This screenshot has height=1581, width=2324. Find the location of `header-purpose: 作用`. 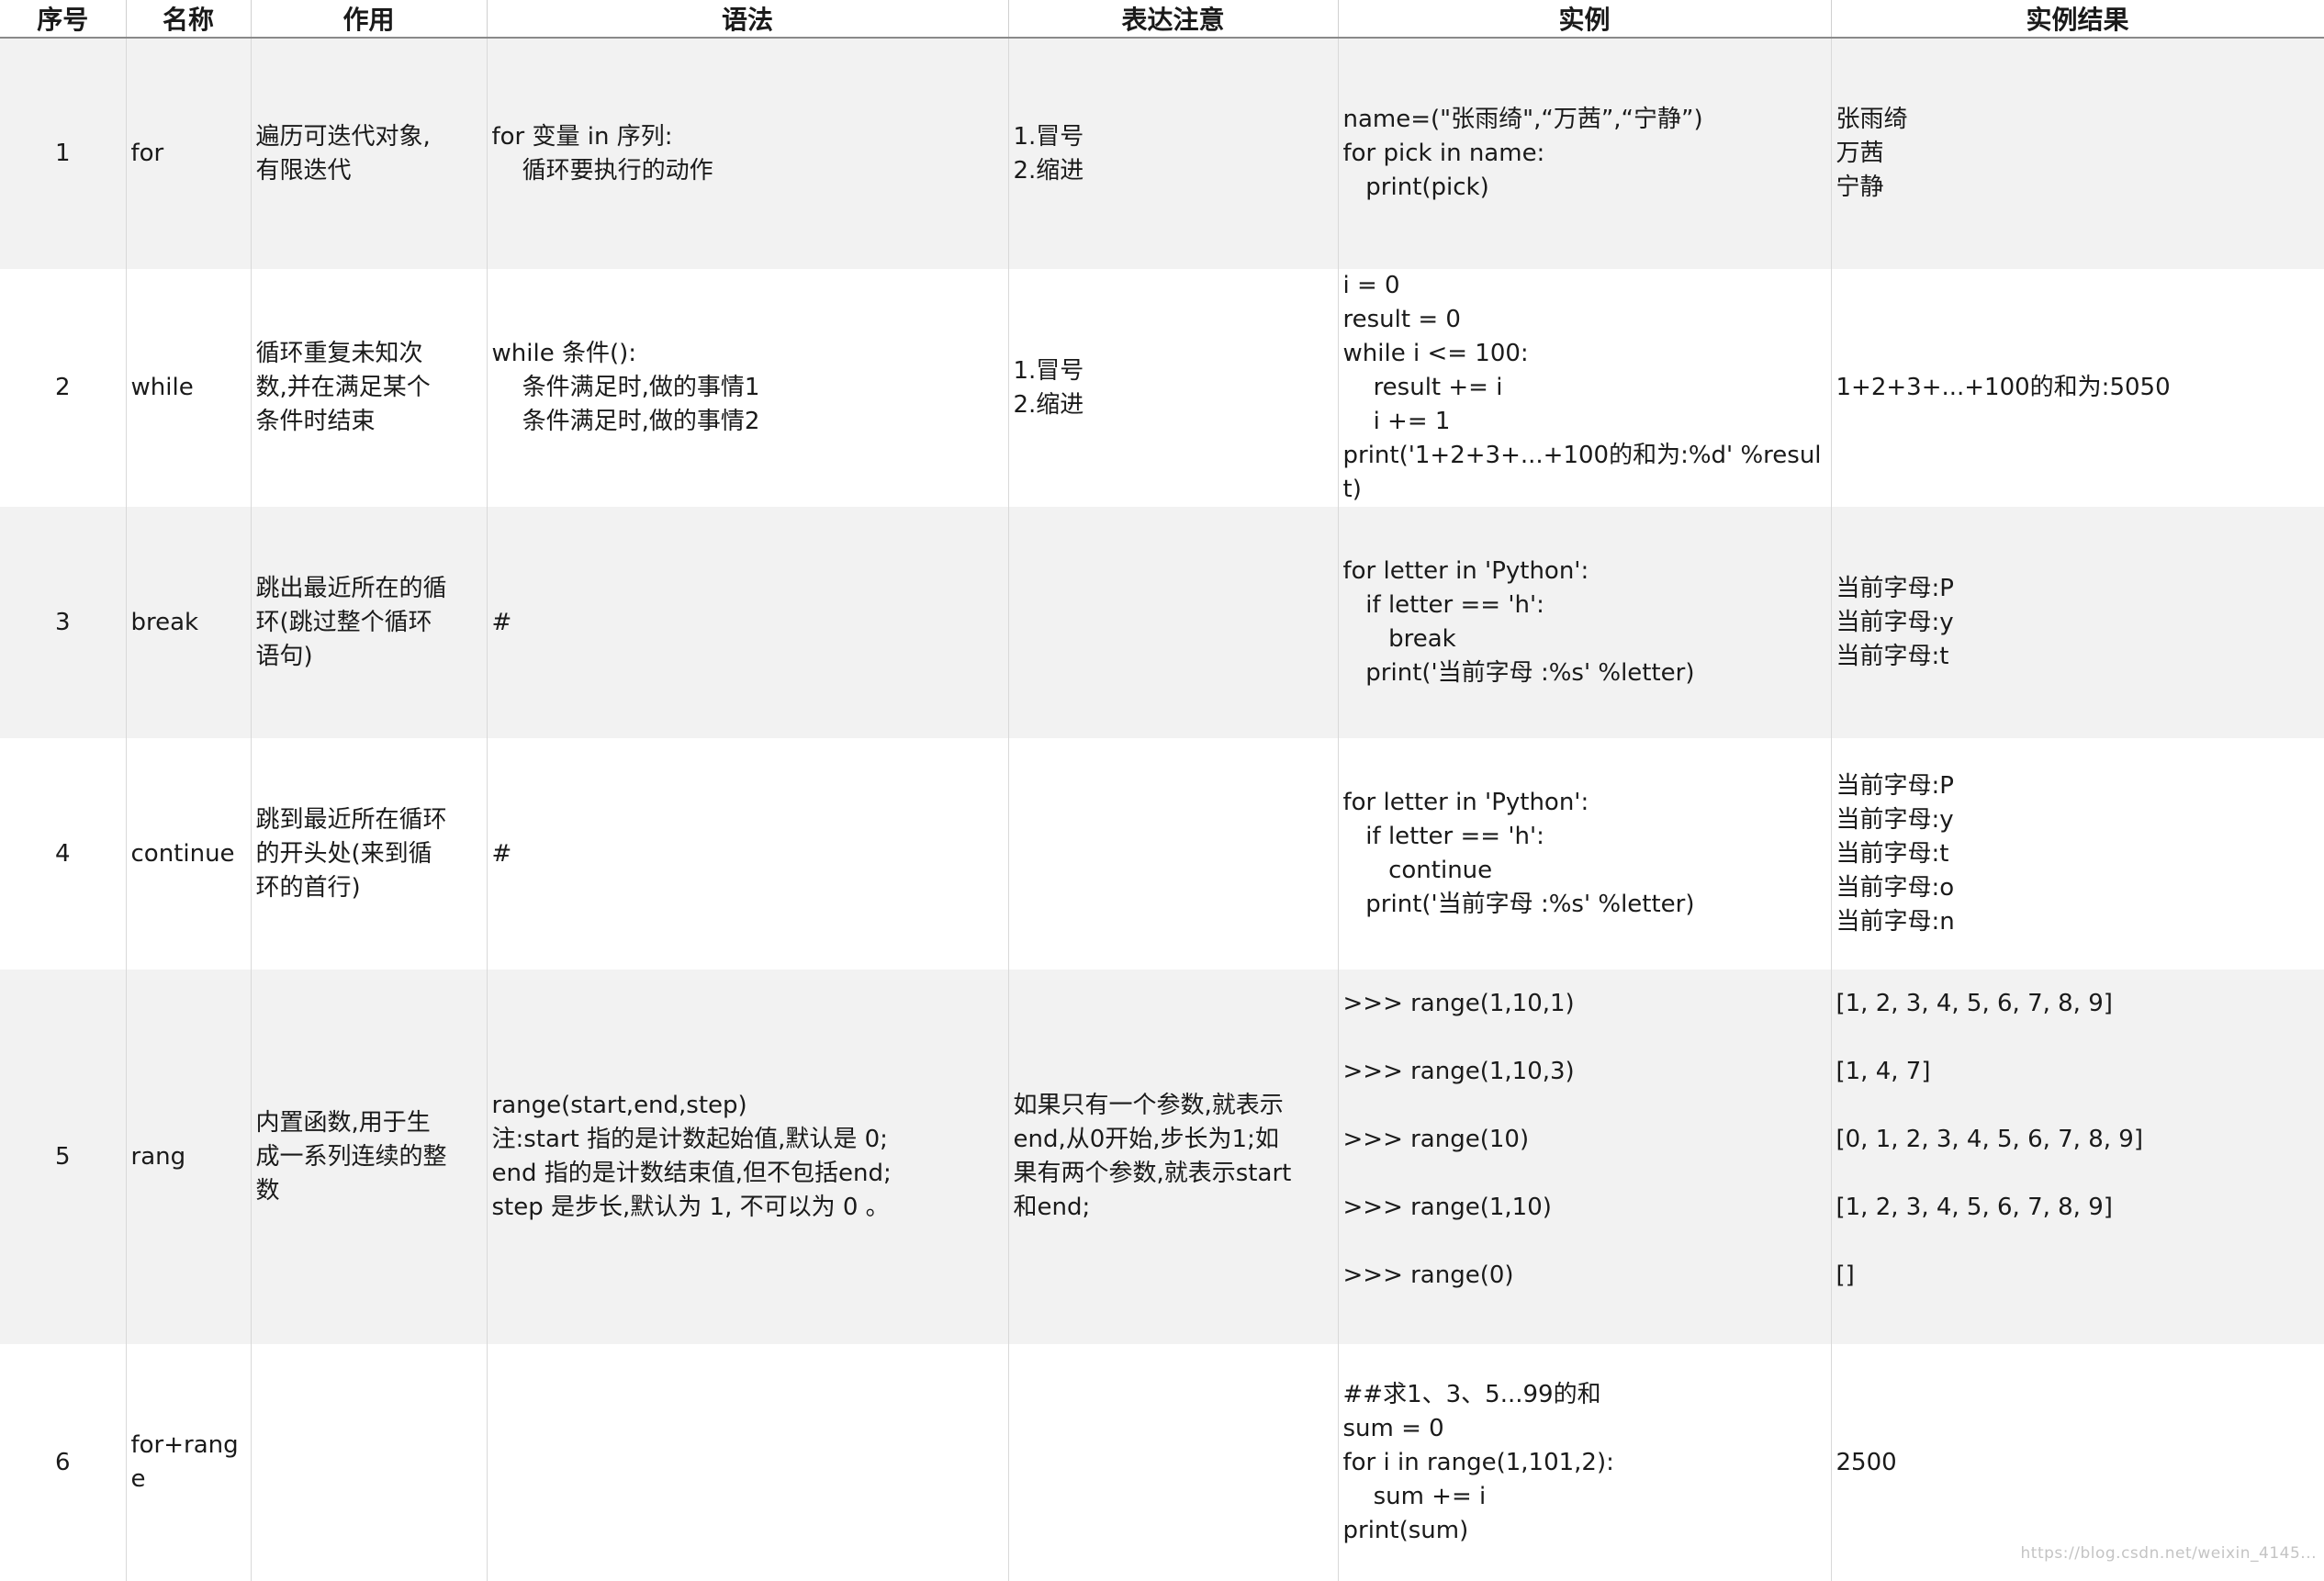

header-purpose: 作用 is located at coordinates (370, 19).